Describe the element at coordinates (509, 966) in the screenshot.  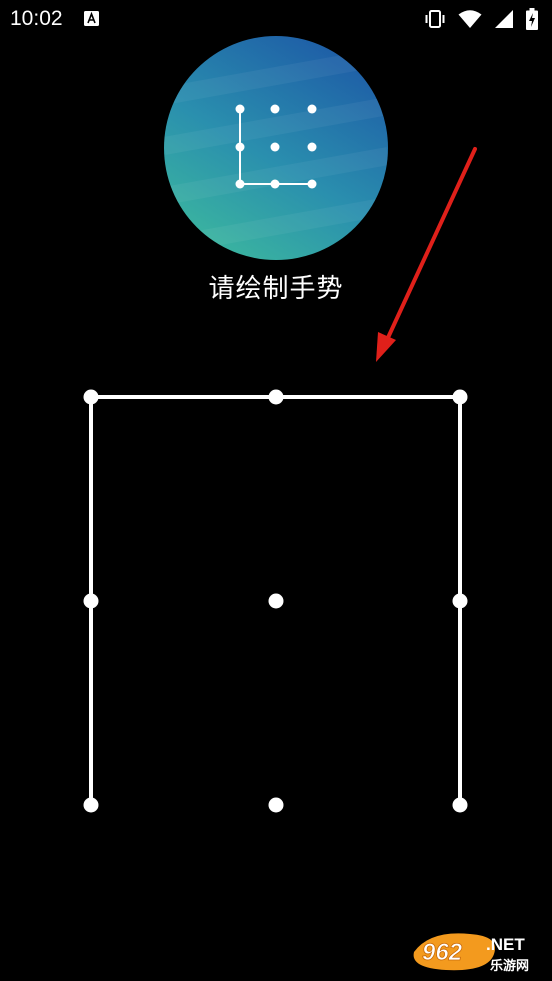
I see `watermark-cn-name: 乐游网` at that location.